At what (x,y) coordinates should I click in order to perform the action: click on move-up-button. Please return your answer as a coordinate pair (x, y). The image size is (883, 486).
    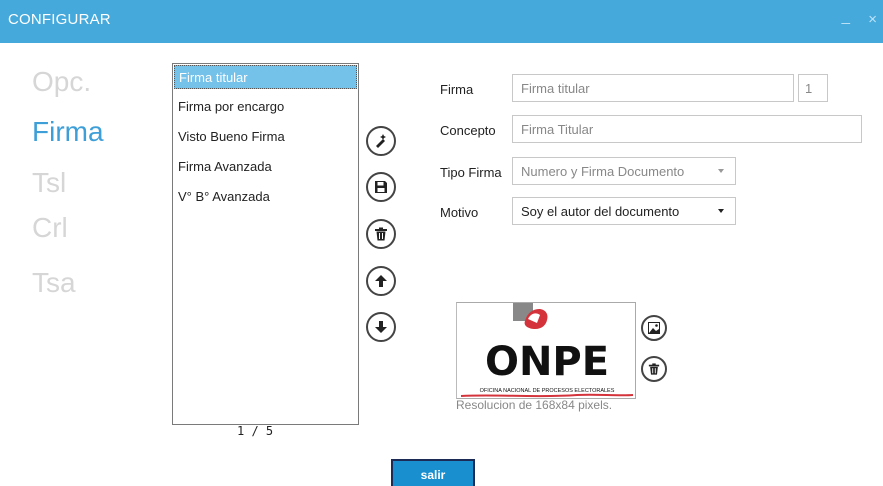
    Looking at the image, I should click on (381, 281).